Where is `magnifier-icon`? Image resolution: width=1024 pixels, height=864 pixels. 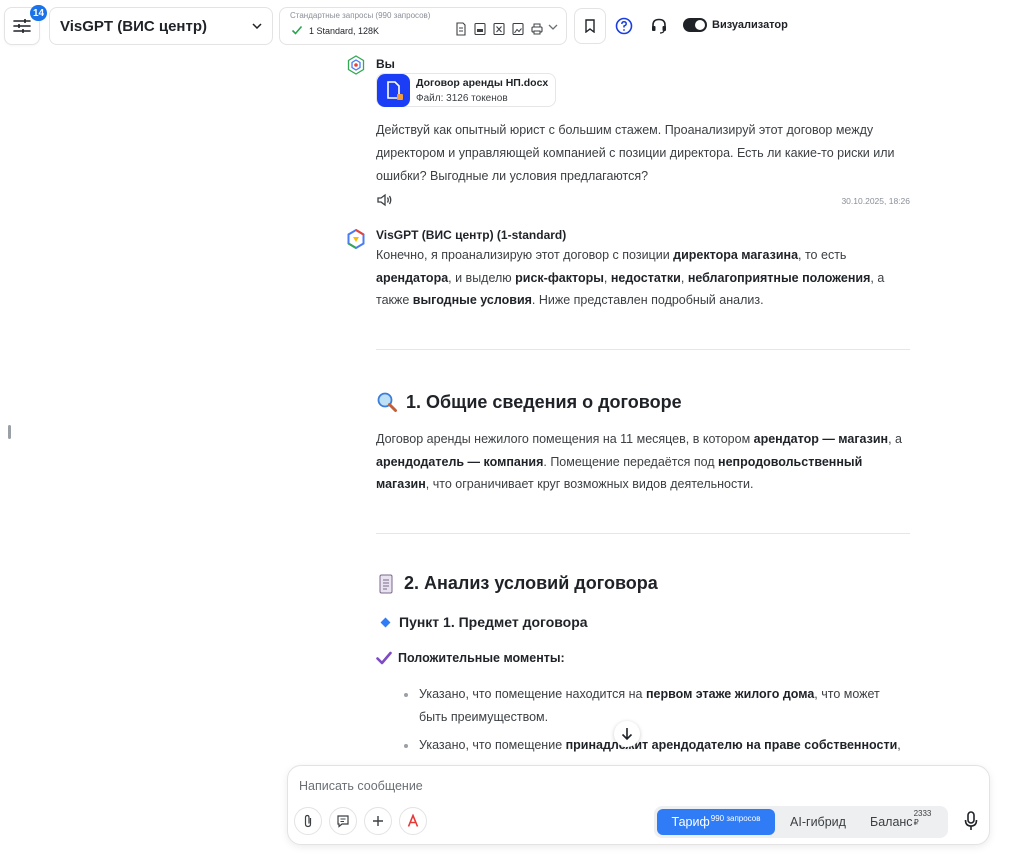 magnifier-icon is located at coordinates (387, 402).